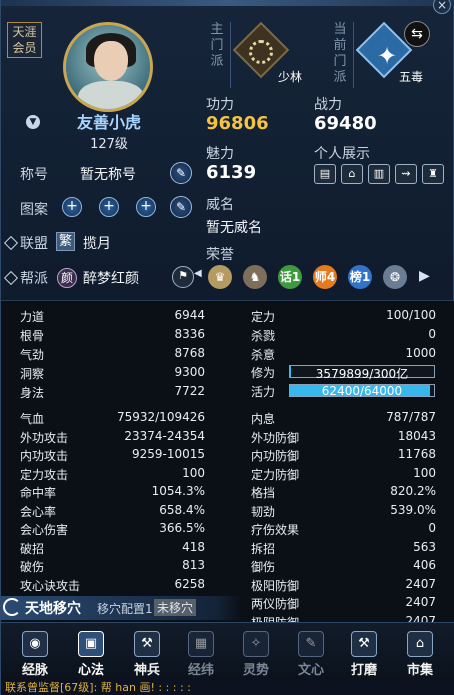  I want to click on tab-market: 市集, so click(420, 668).